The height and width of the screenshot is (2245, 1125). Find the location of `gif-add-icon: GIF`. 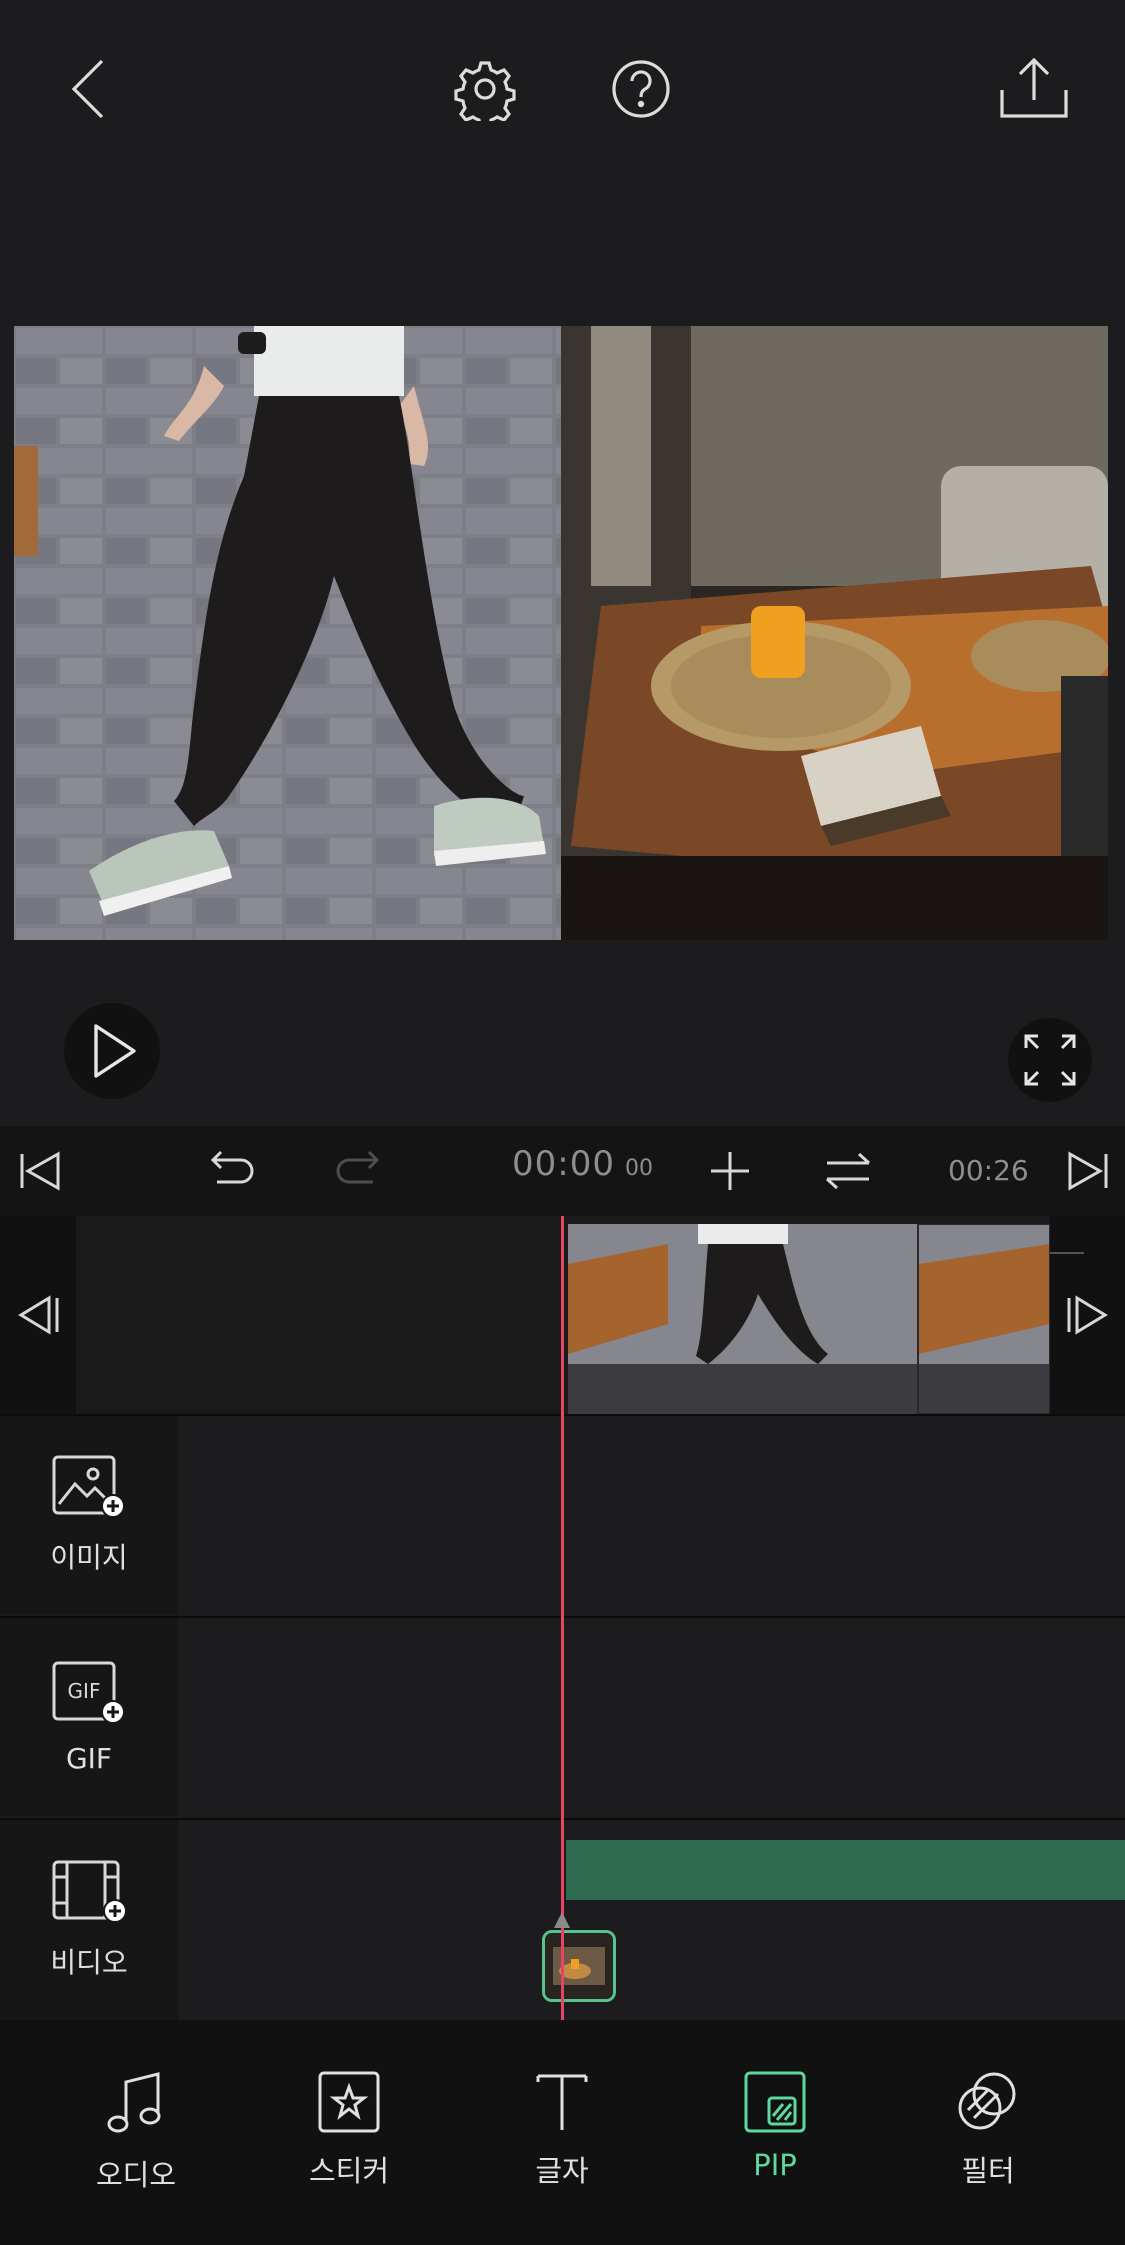

gif-add-icon: GIF is located at coordinates (88, 1692).